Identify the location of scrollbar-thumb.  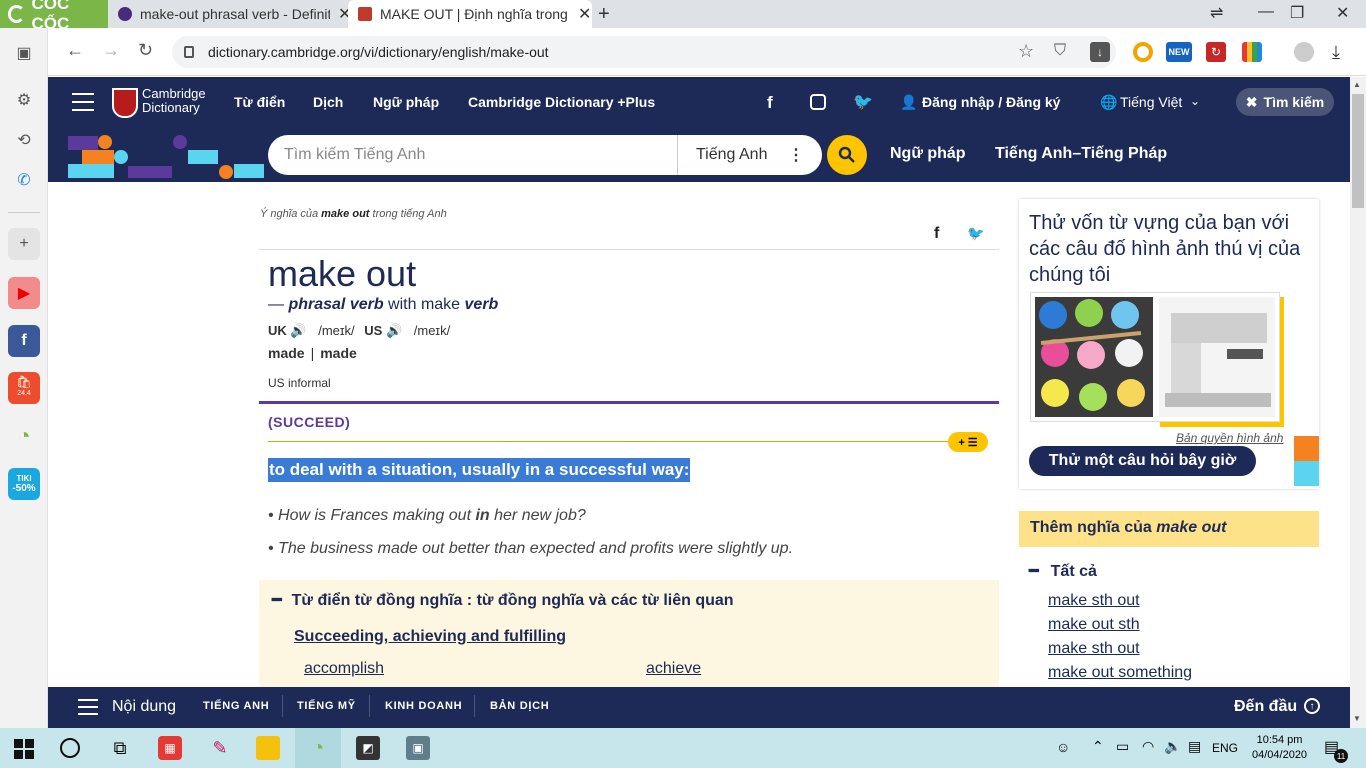
(1358, 151).